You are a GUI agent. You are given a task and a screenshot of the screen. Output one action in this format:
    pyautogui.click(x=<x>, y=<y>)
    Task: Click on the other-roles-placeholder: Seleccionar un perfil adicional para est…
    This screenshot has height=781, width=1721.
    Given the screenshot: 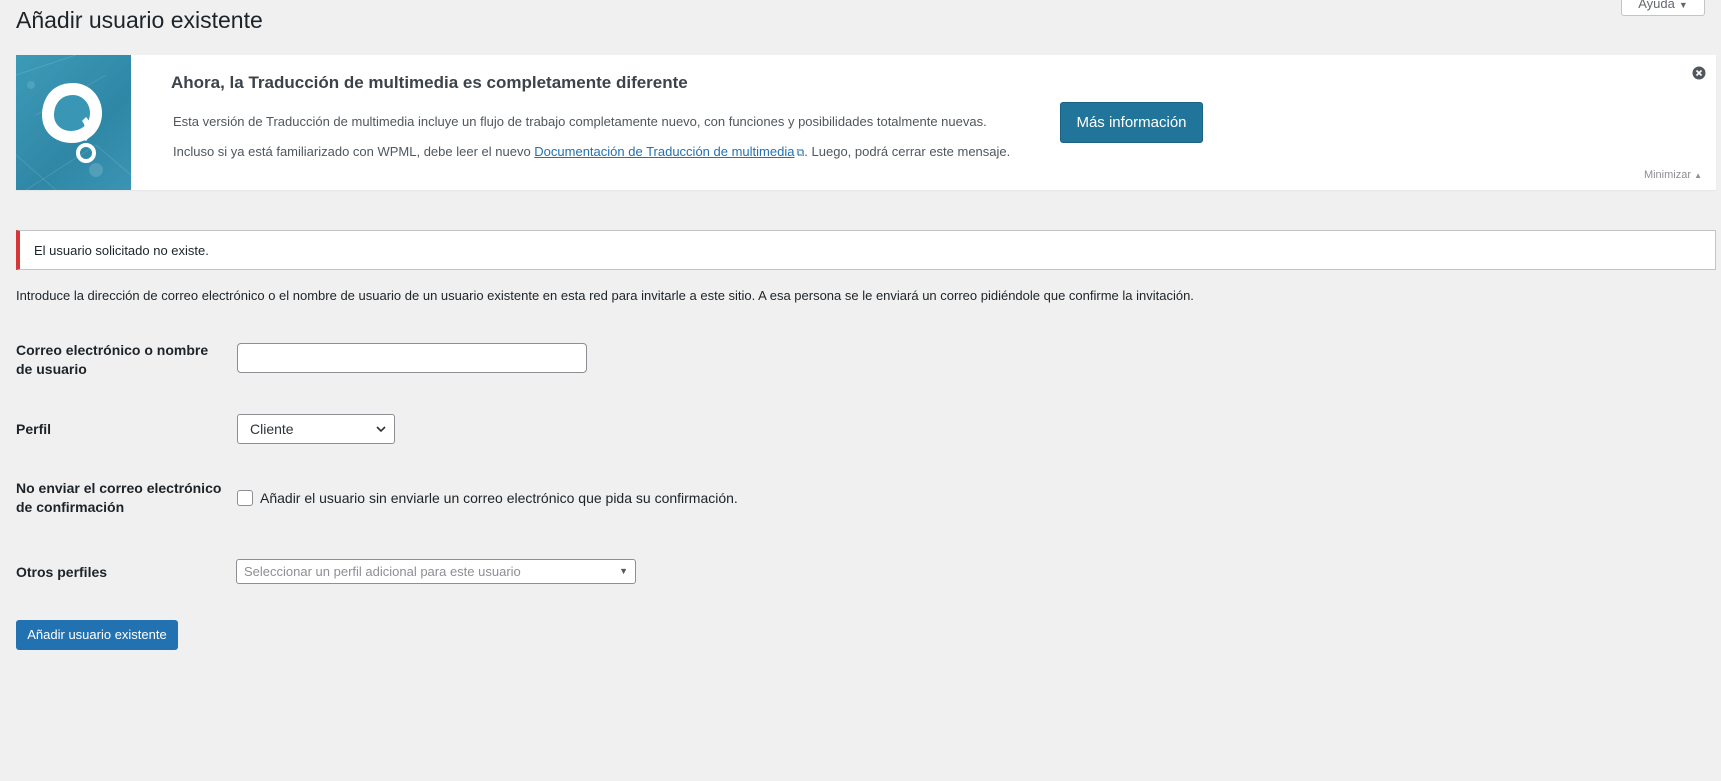 What is the action you would take?
    pyautogui.click(x=382, y=571)
    